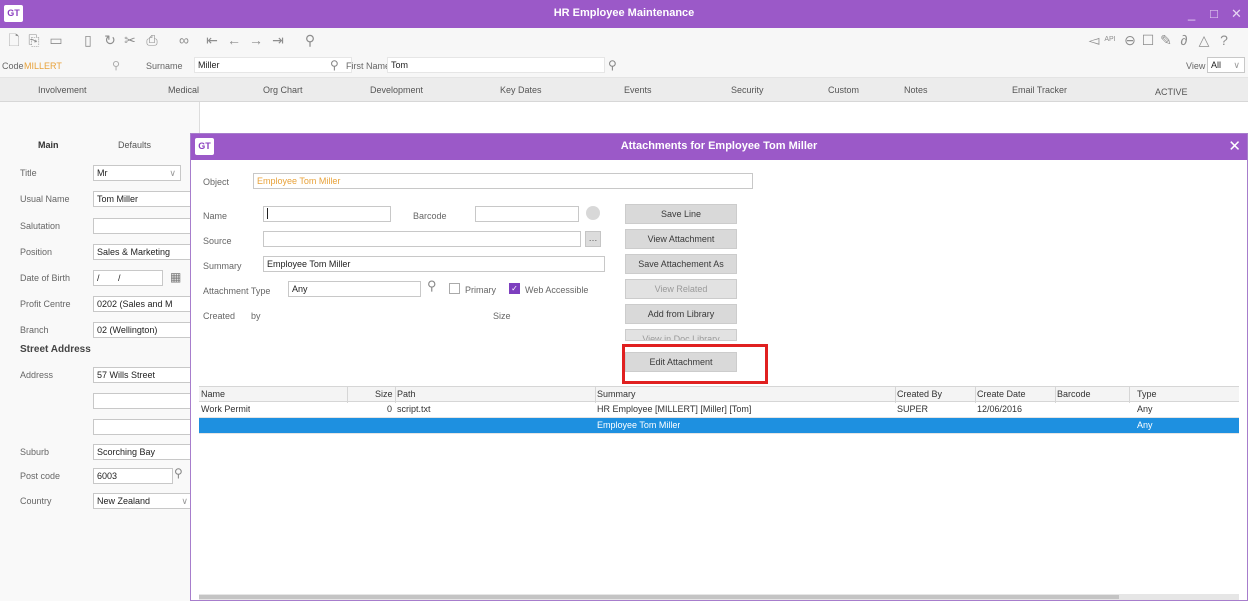 The width and height of the screenshot is (1248, 601). What do you see at coordinates (919, 394) in the screenshot?
I see `column-created-by: Created By` at bounding box center [919, 394].